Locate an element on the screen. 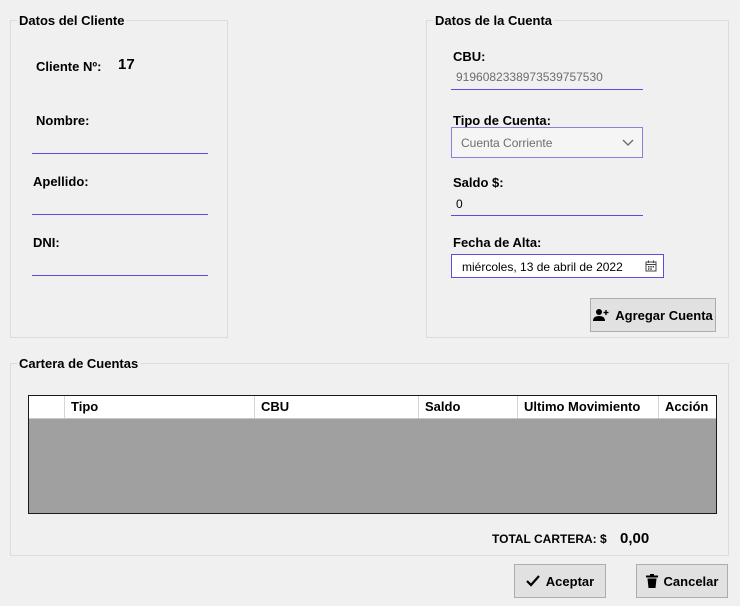 This screenshot has width=740, height=606. table-header: Tipo CBU Saldo Ultimo Movimiento Acción is located at coordinates (372, 407).